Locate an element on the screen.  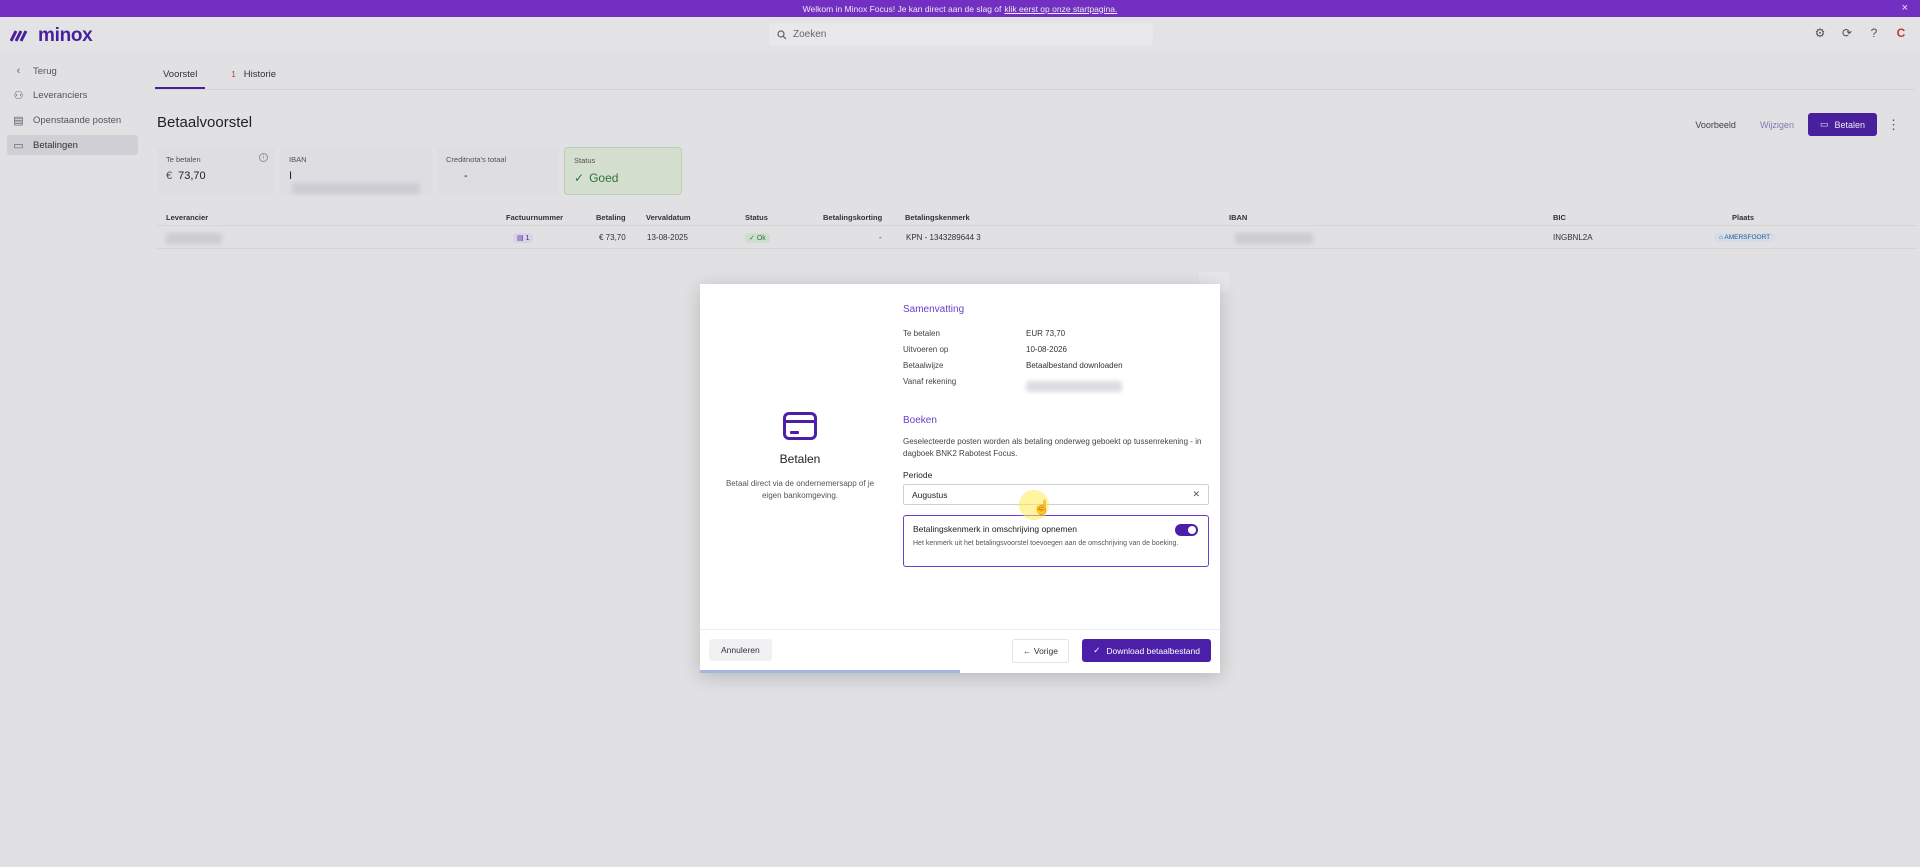
summary-title: Samenvatting is located at coordinates (934, 309).